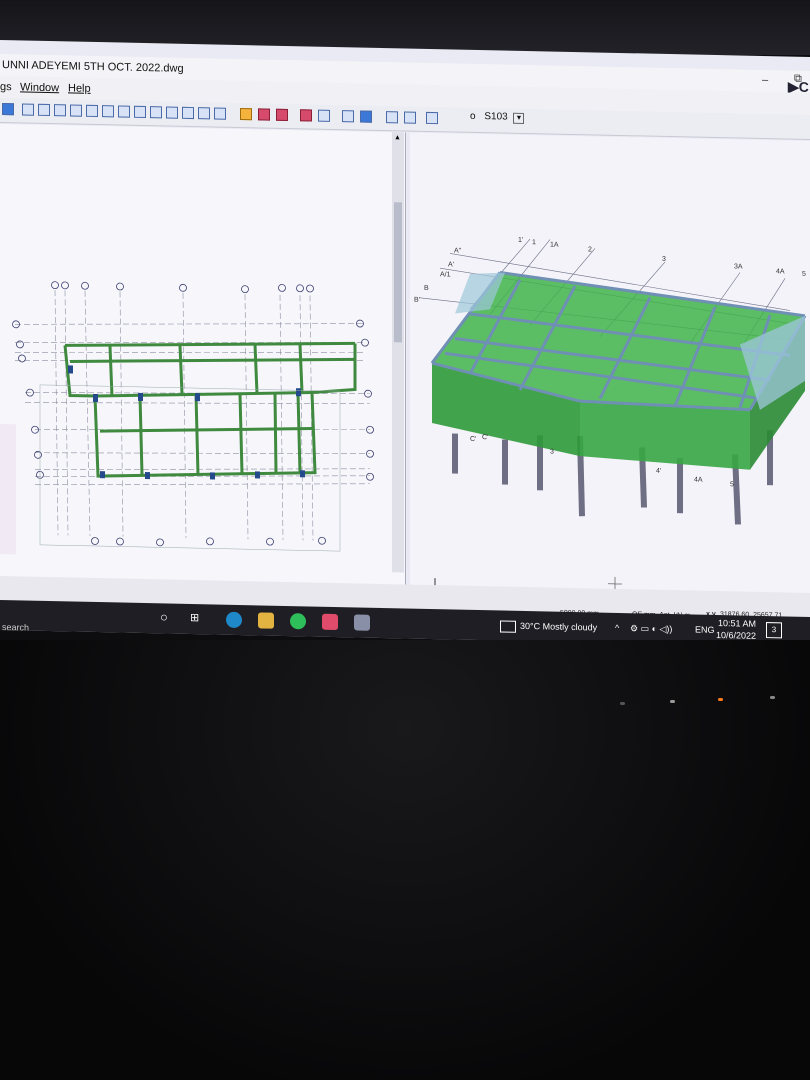  Describe the element at coordinates (508, 626) in the screenshot. I see `weather-icon` at that location.